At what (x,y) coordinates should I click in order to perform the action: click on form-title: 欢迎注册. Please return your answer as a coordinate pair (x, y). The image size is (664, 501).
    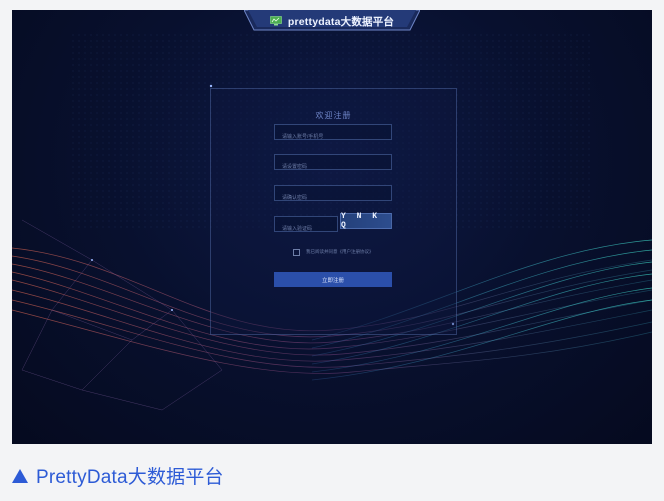
    Looking at the image, I should click on (333, 115).